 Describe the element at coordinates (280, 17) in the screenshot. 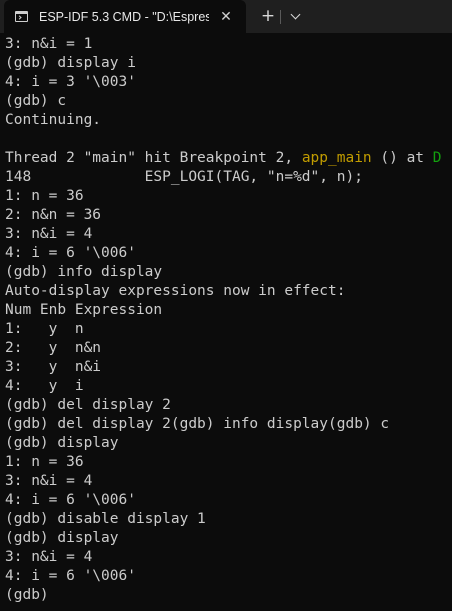

I see `tab-divider` at that location.